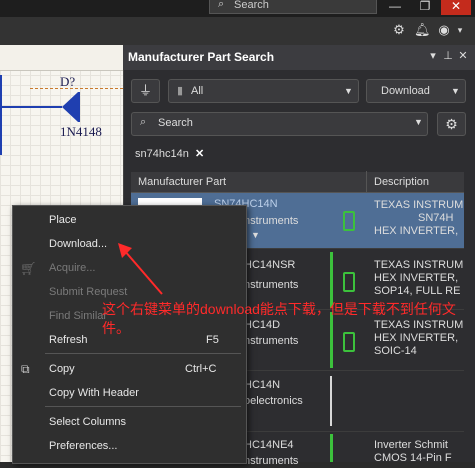 The height and width of the screenshot is (468, 475). I want to click on pin-icon: ⊥, so click(448, 55).